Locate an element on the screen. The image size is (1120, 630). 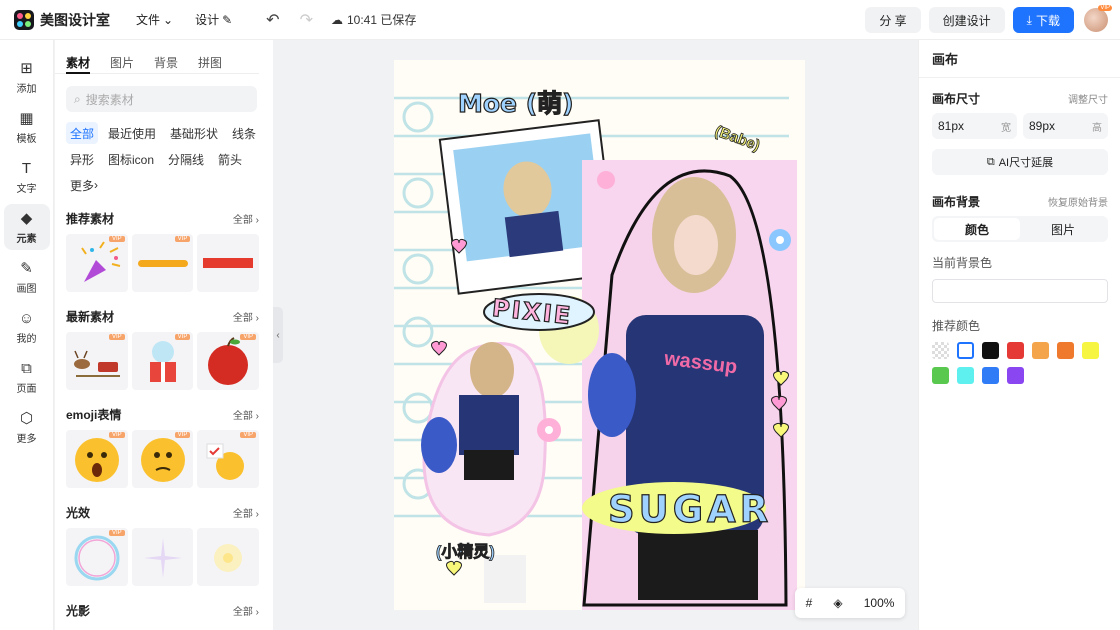
bg-image-option: 图片 is located at coordinates (1063, 229).